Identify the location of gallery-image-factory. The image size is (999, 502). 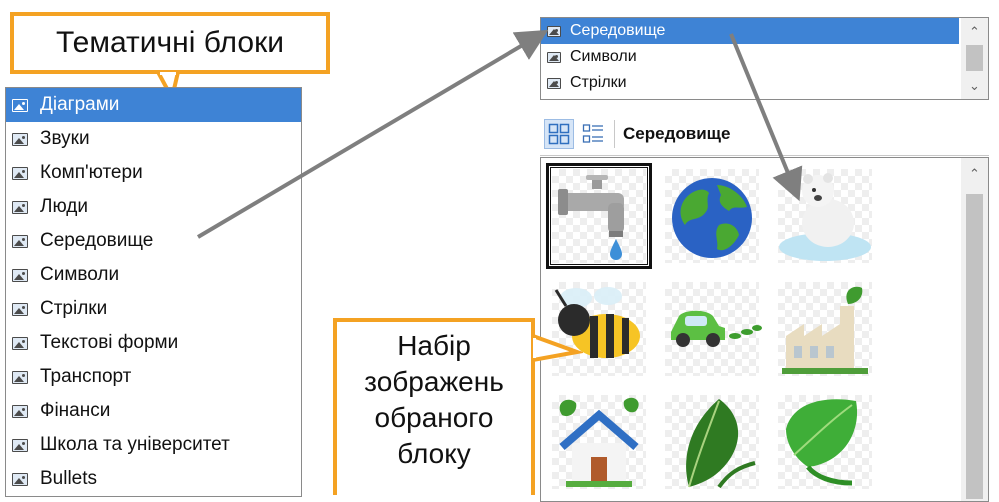
(825, 329).